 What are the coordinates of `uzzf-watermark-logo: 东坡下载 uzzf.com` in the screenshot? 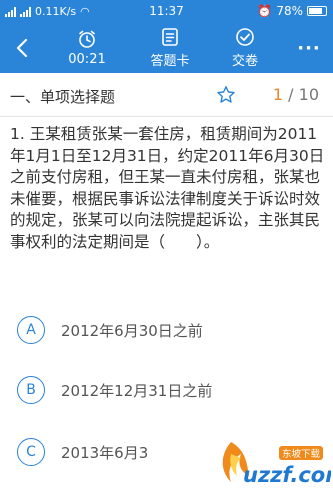 It's located at (276, 464).